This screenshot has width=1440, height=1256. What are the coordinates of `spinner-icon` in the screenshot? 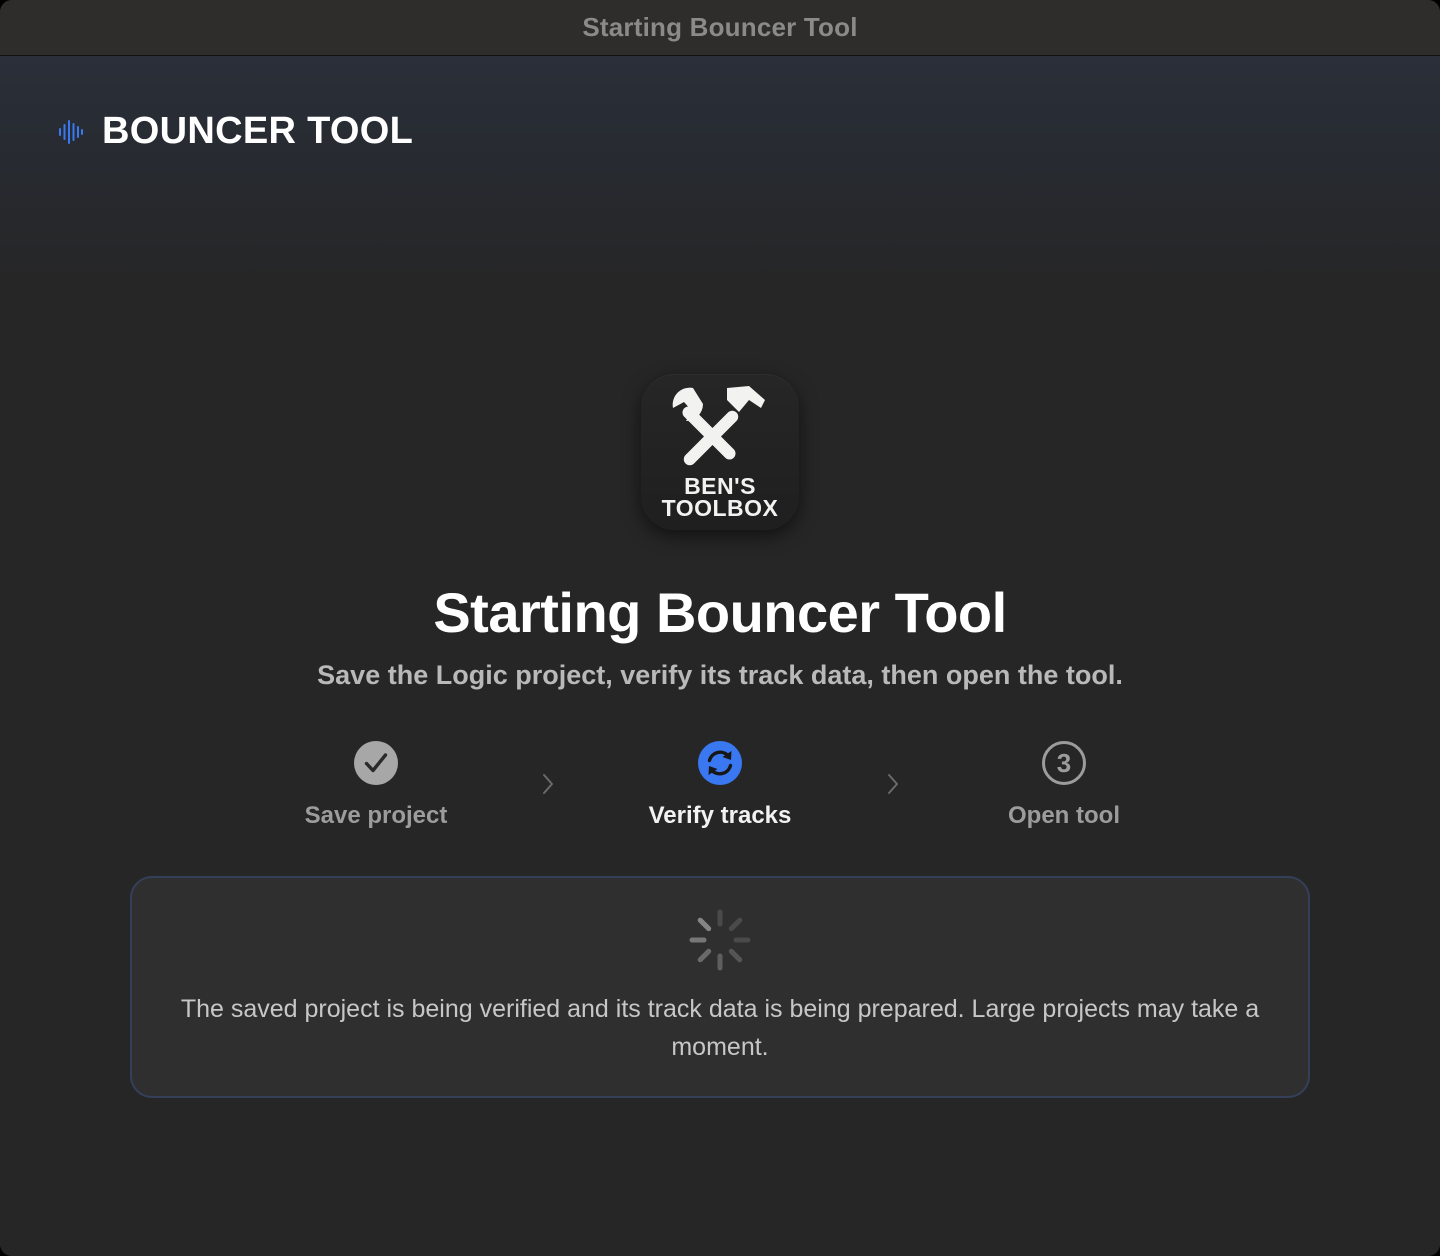 It's located at (720, 940).